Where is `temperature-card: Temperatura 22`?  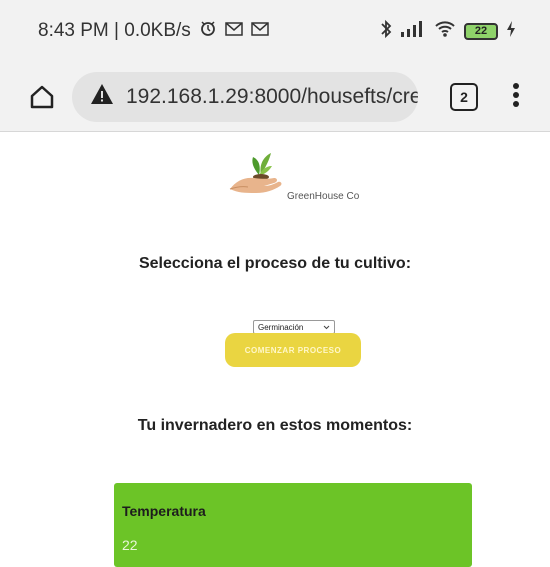
temperature-card: Temperatura 22 is located at coordinates (293, 525).